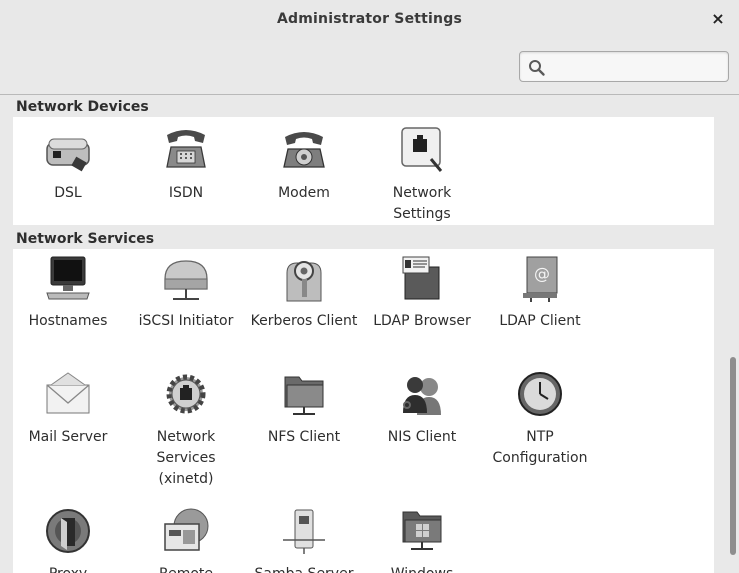 This screenshot has width=739, height=573. Describe the element at coordinates (304, 437) in the screenshot. I see `item-label: NFS Client` at that location.